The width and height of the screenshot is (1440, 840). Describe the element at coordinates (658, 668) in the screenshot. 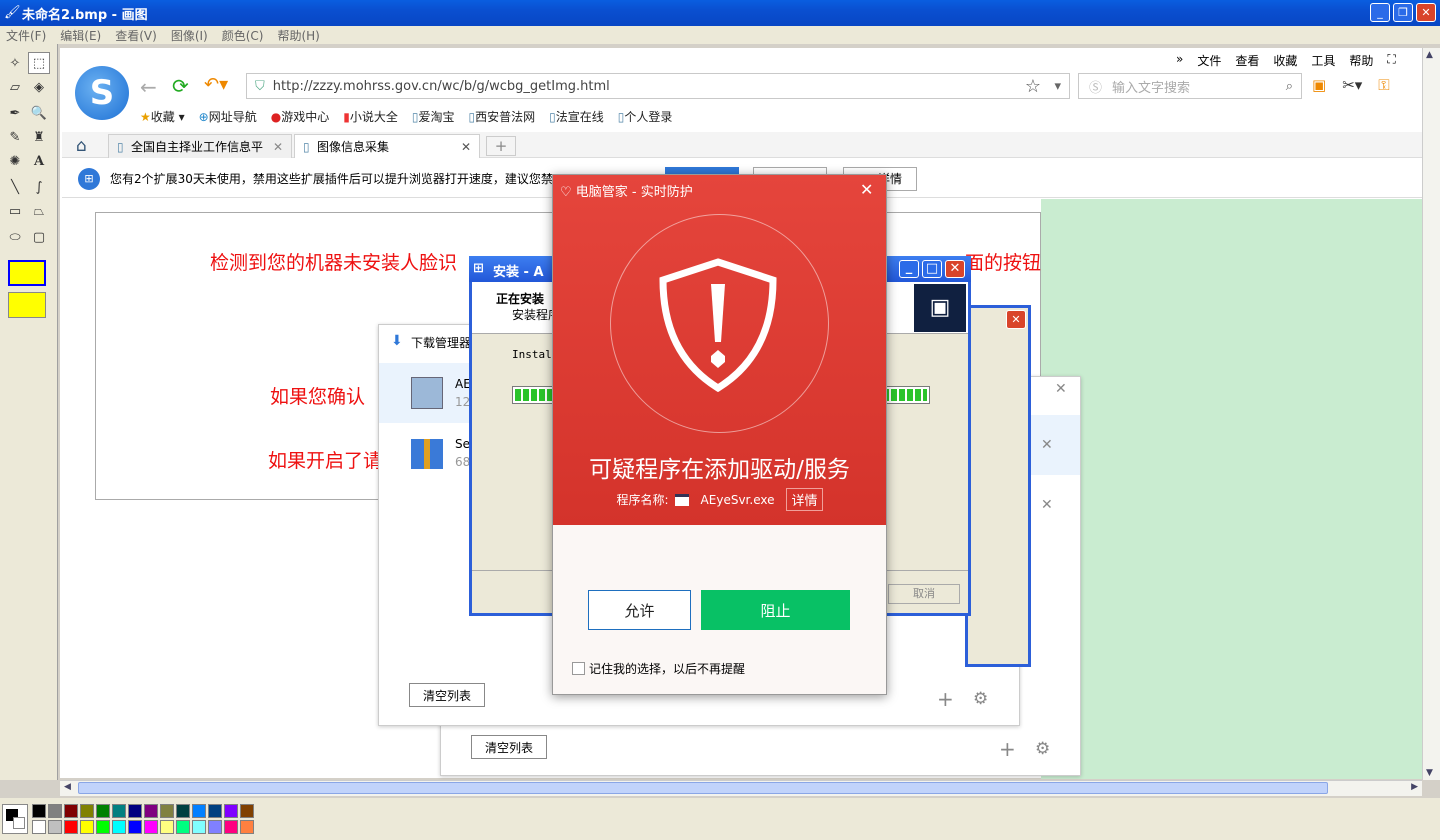

I see `remember-choice: 记住我的选择，以后不再提醒` at that location.